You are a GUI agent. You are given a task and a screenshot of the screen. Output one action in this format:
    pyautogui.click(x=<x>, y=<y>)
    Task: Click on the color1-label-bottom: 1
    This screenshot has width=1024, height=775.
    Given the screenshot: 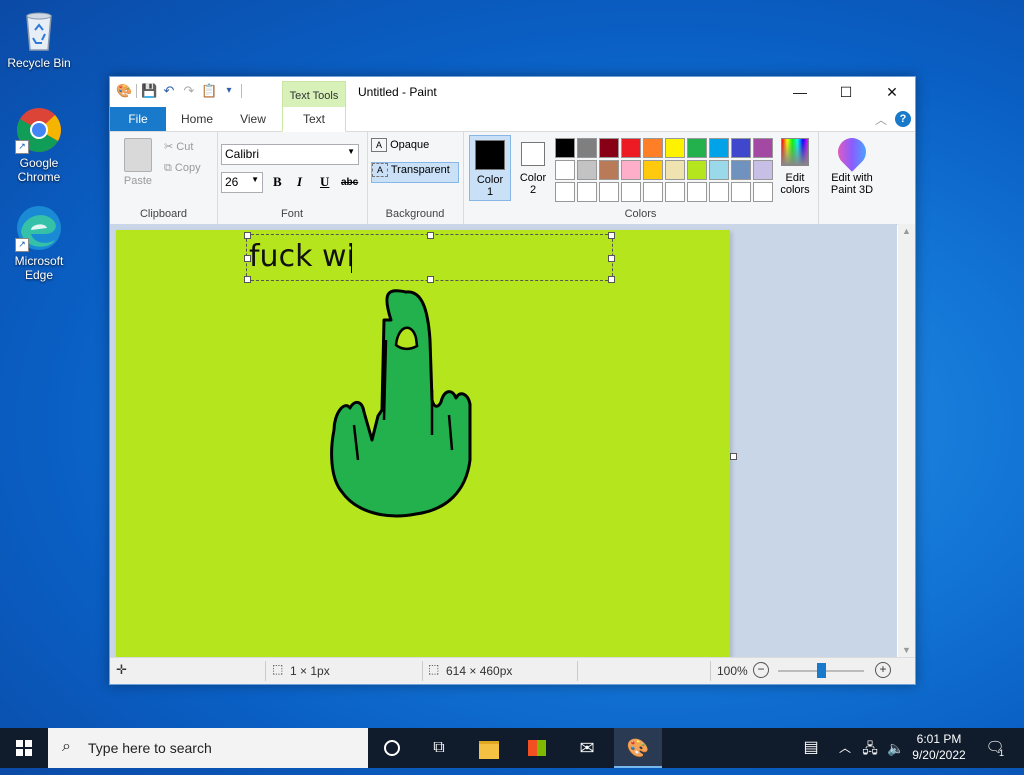 What is the action you would take?
    pyautogui.click(x=490, y=192)
    